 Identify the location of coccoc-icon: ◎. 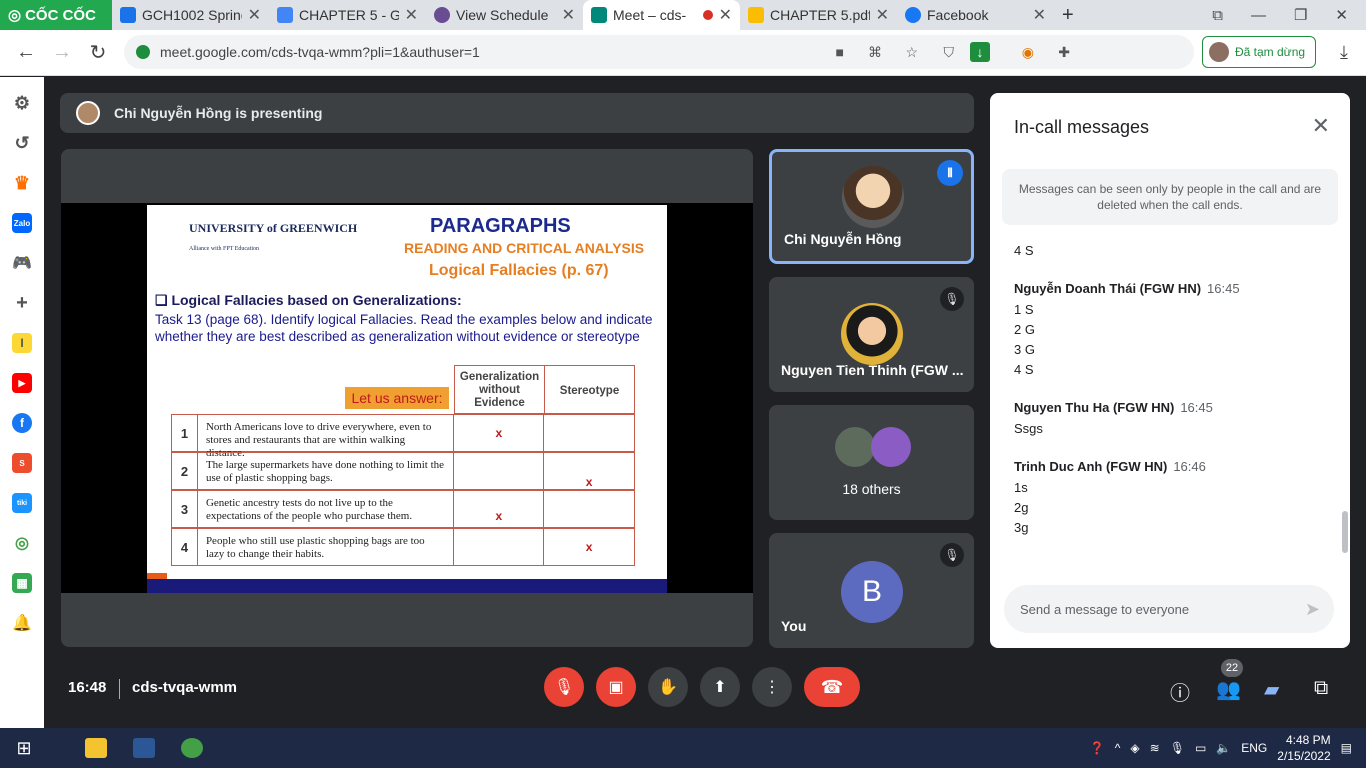
(22, 543).